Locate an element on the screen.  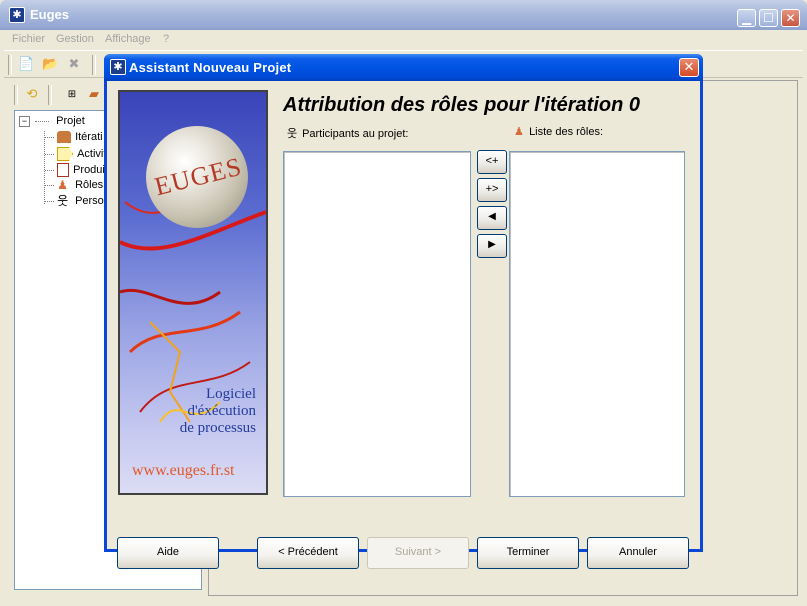
menu-affichage: Affichage is located at coordinates (128, 39).